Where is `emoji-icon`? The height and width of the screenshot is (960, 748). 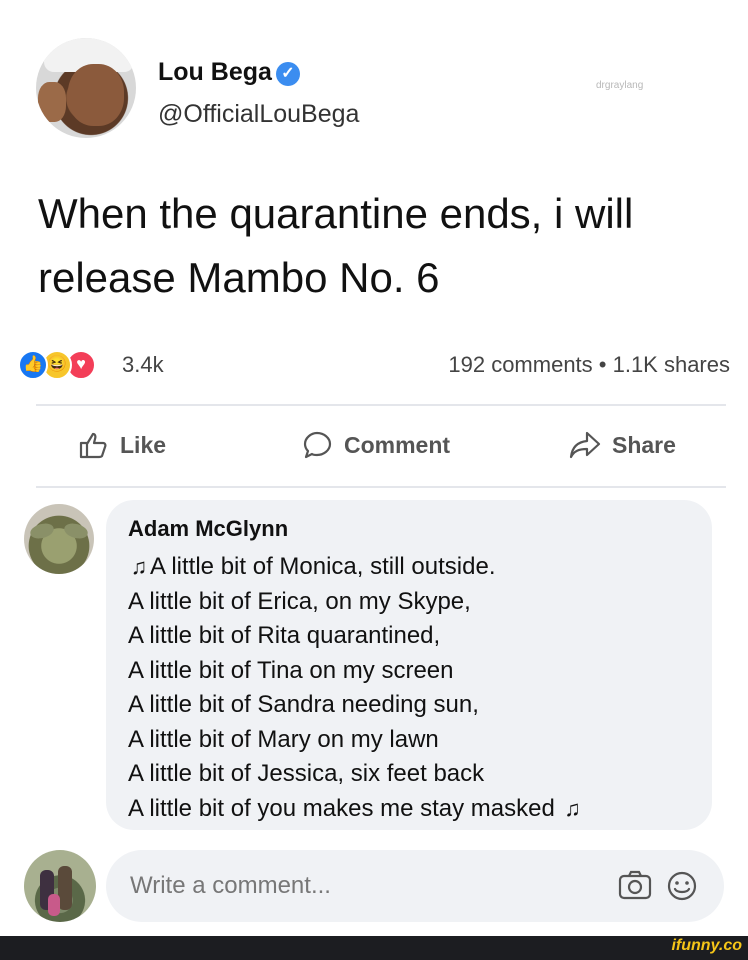
emoji-icon is located at coordinates (682, 886).